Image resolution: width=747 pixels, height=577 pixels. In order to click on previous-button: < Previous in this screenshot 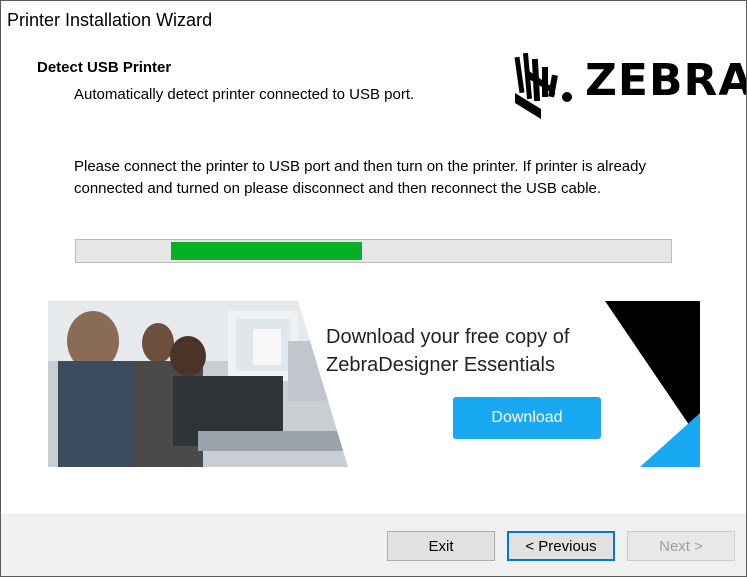, I will do `click(561, 546)`.